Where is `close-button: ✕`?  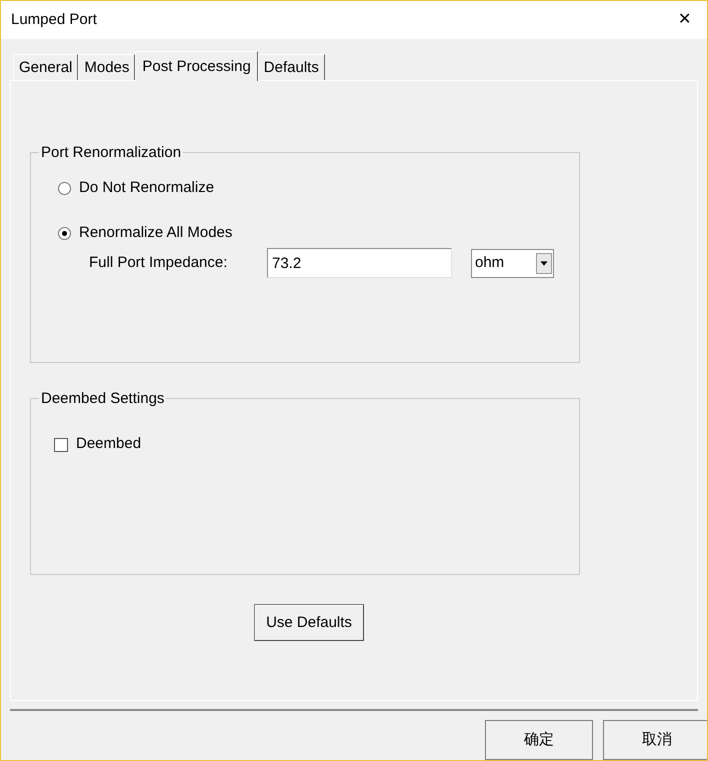
close-button: ✕ is located at coordinates (684, 20).